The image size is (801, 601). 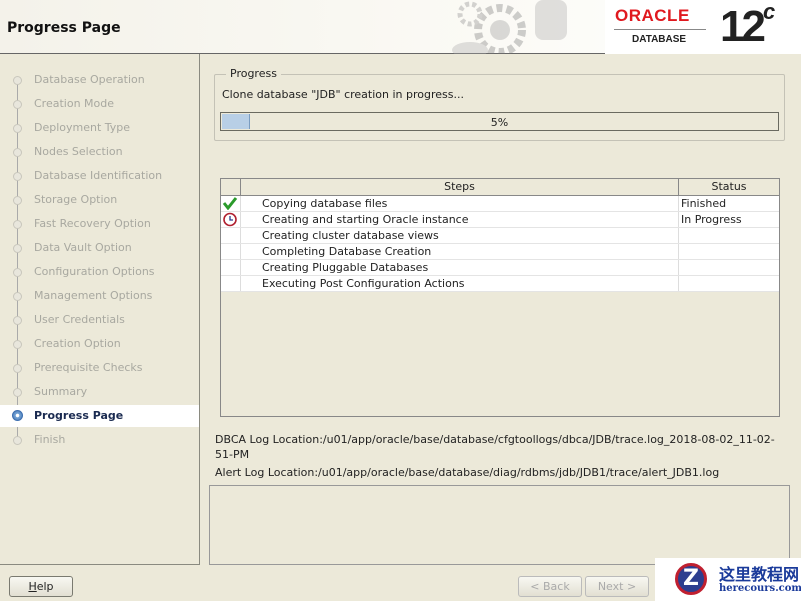 I want to click on sidebar-step-label: Summary, so click(x=61, y=391).